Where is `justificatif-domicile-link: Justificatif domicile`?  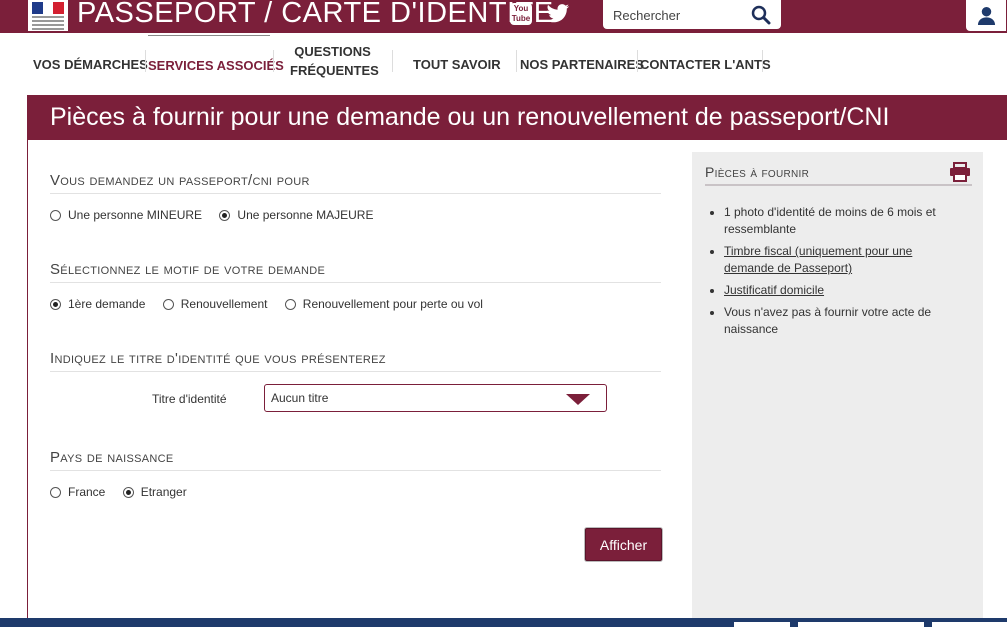 justificatif-domicile-link: Justificatif domicile is located at coordinates (774, 290).